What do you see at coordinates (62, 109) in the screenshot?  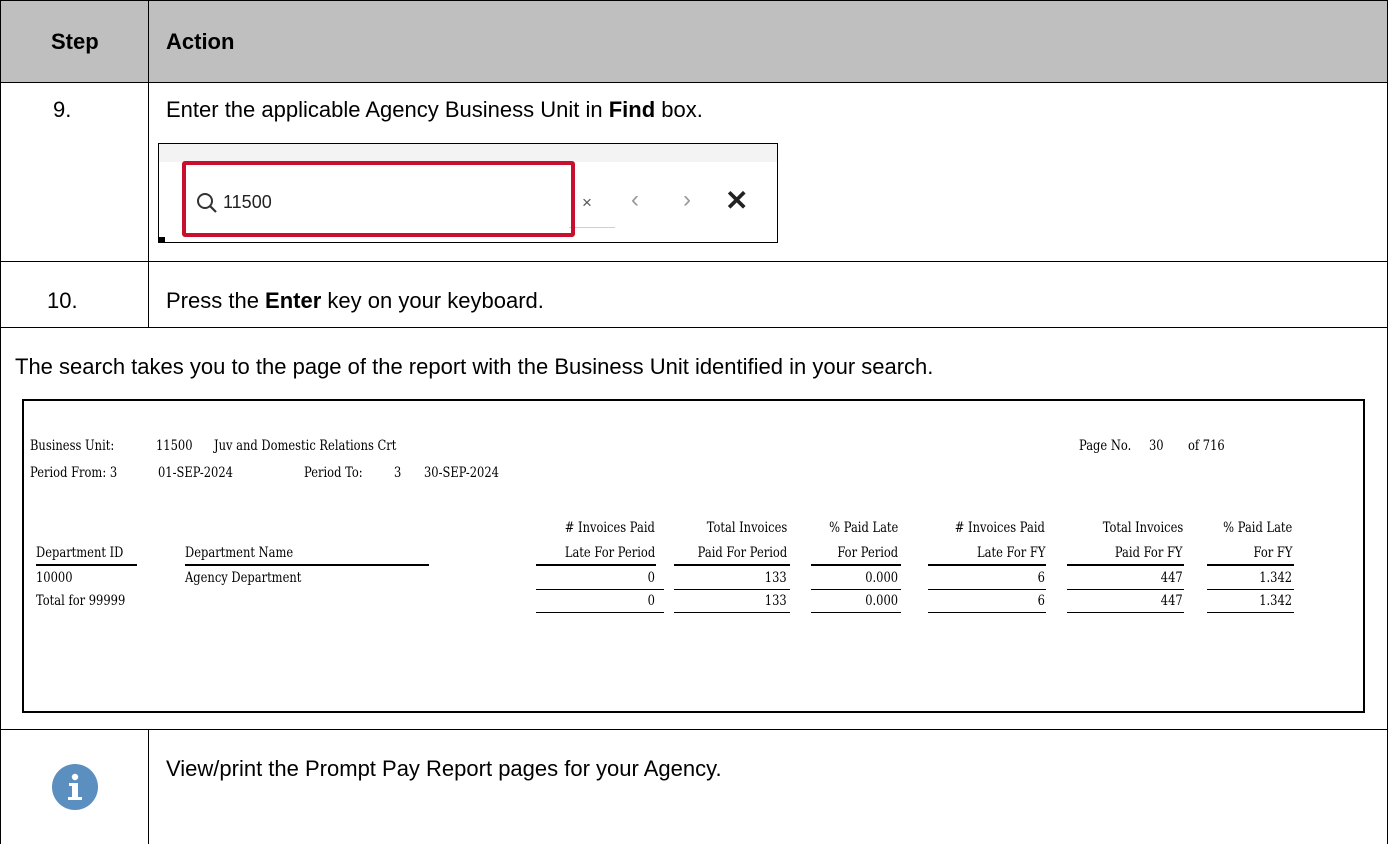 I see `step-number: 9.` at bounding box center [62, 109].